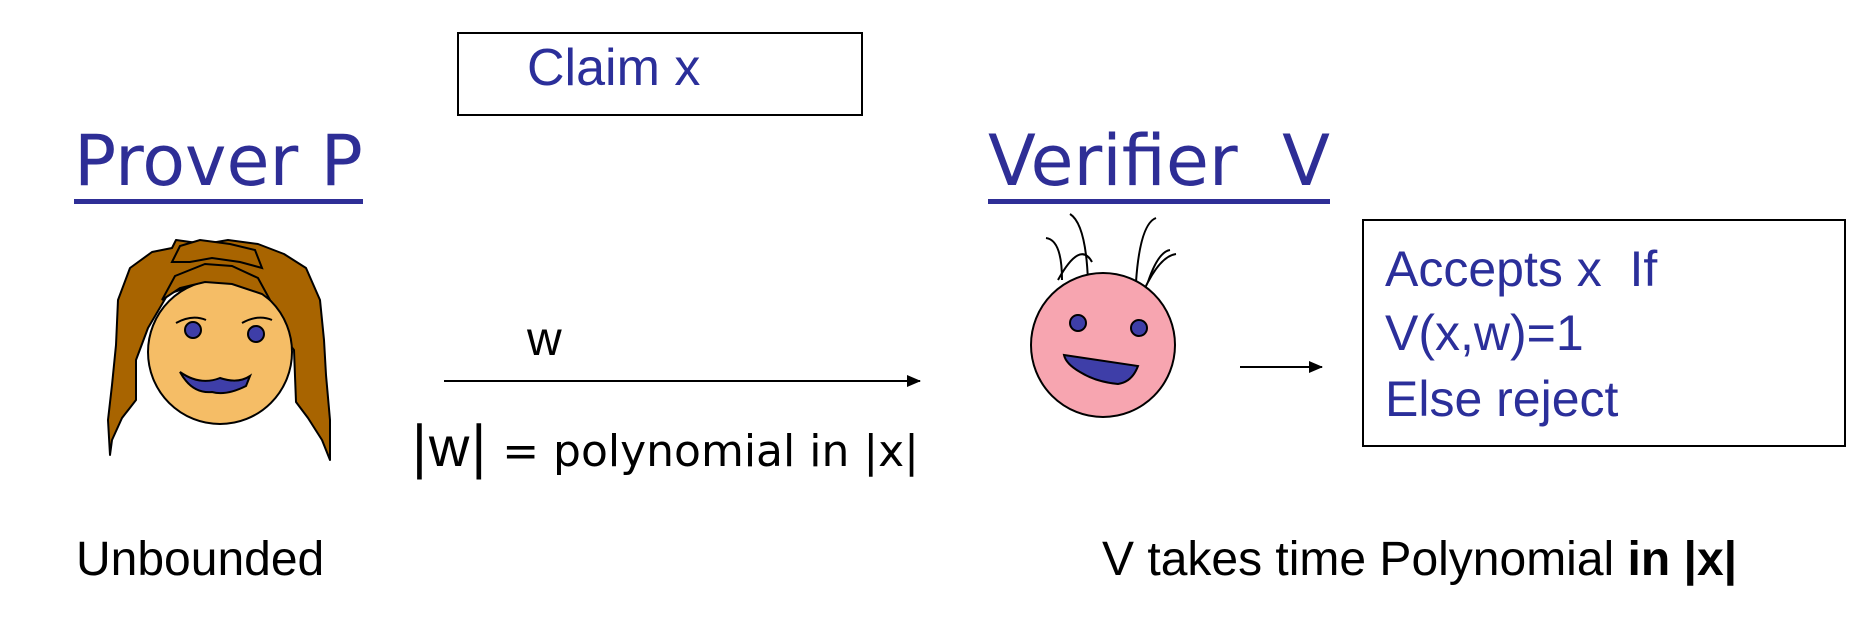  Describe the element at coordinates (1521, 269) in the screenshot. I see `decision-line-1: Accepts x If` at that location.